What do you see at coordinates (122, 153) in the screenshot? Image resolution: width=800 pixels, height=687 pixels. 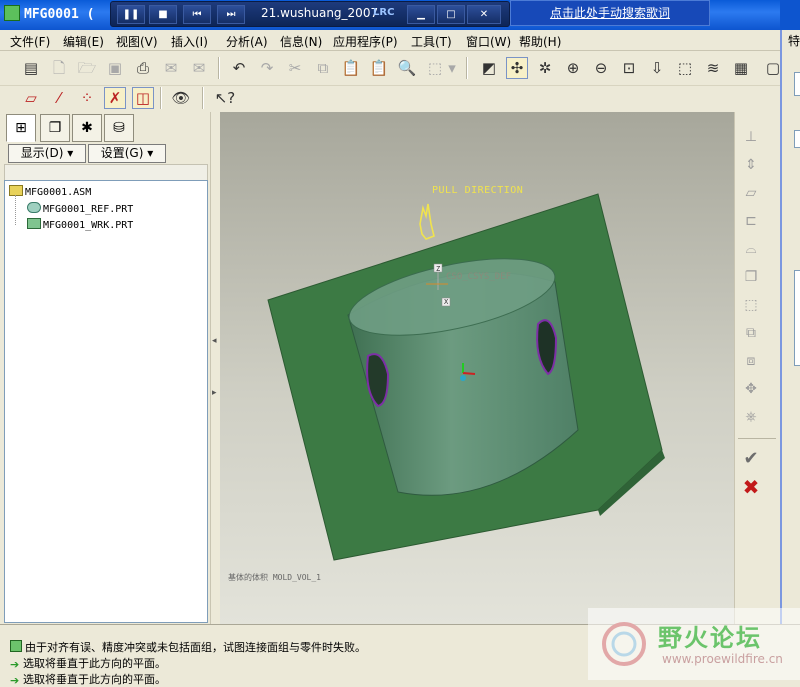 I see `settings-dropdown-label: 设置(G)` at bounding box center [122, 153].